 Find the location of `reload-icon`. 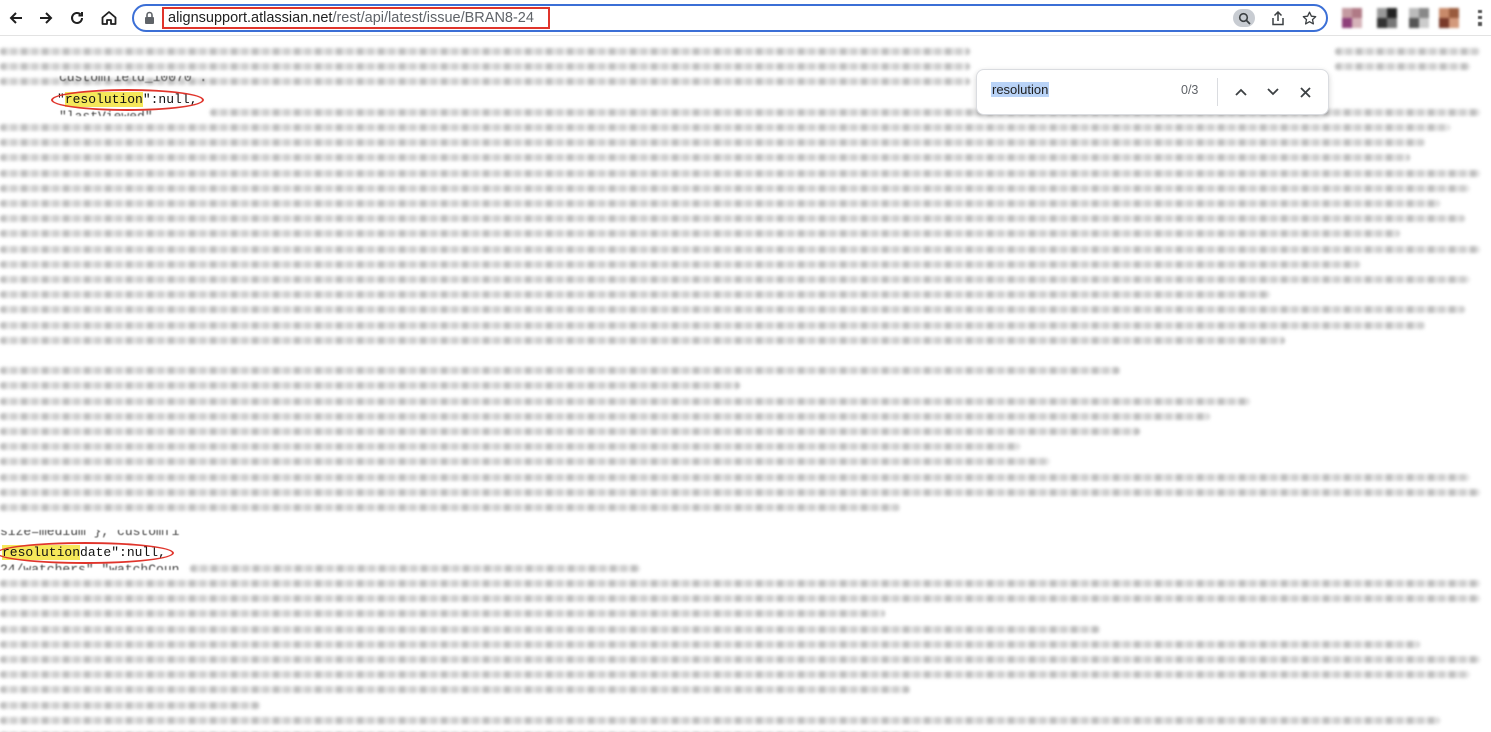

reload-icon is located at coordinates (77, 17).